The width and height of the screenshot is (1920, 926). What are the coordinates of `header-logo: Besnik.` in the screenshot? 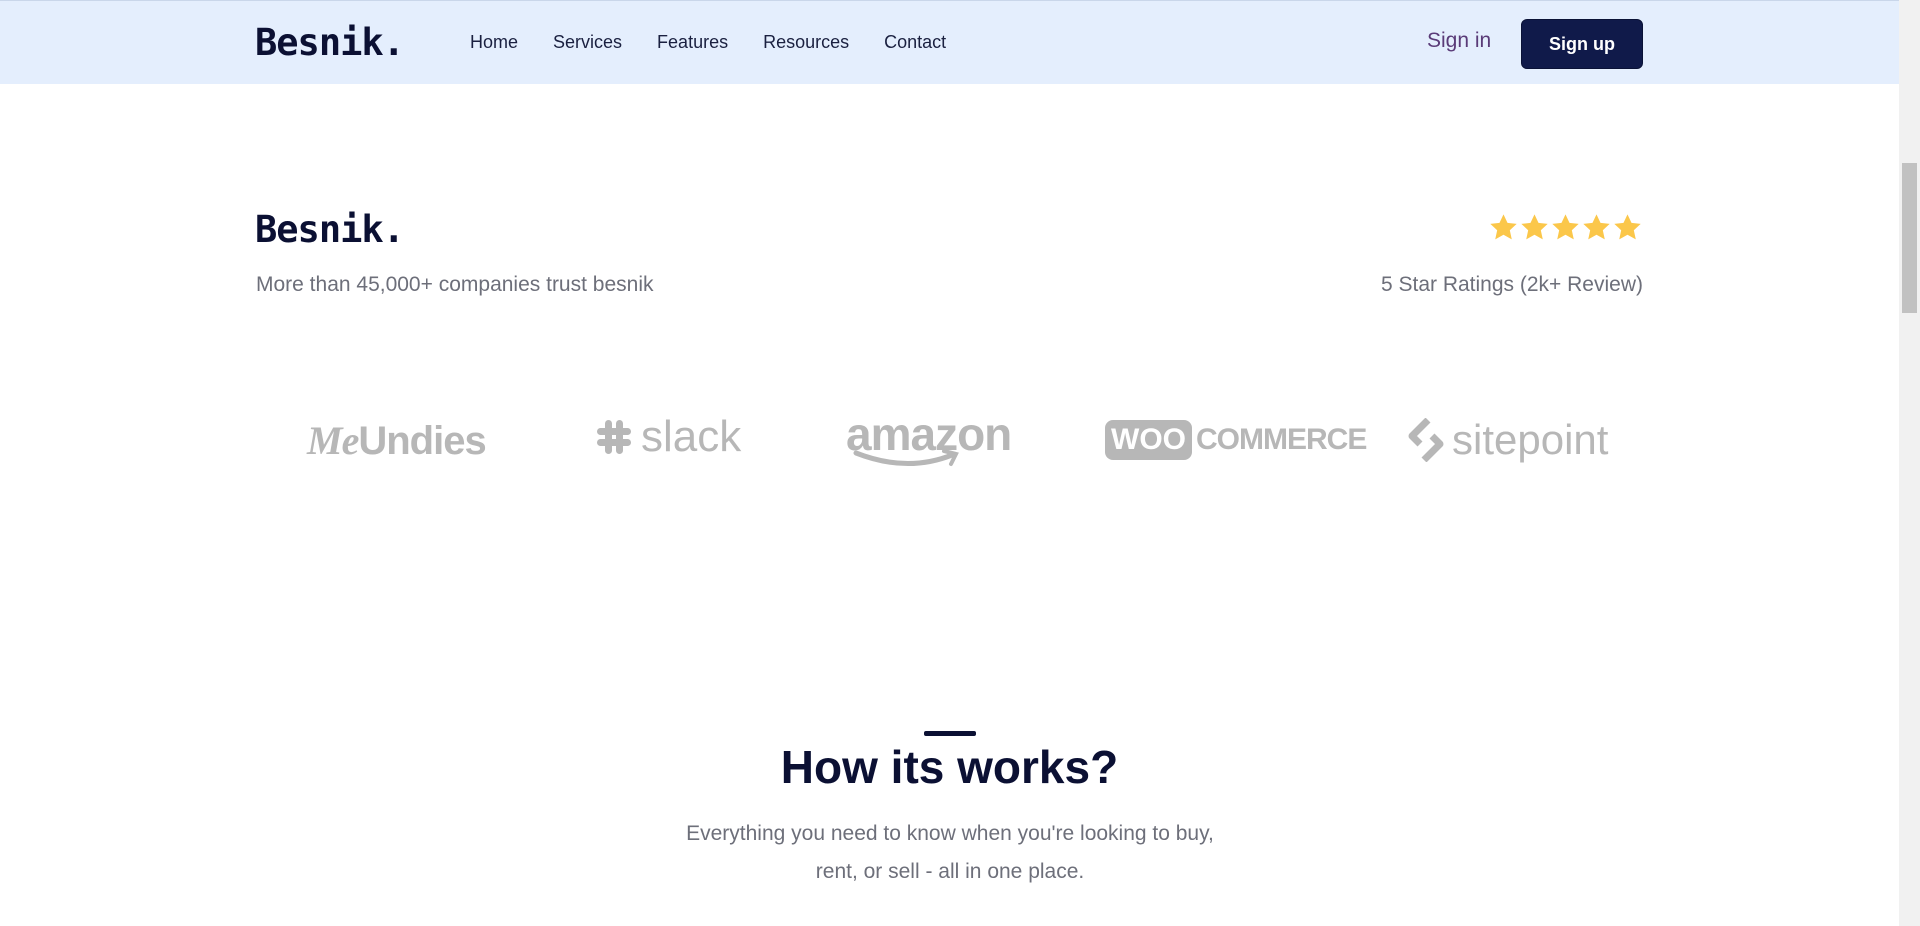 It's located at (330, 42).